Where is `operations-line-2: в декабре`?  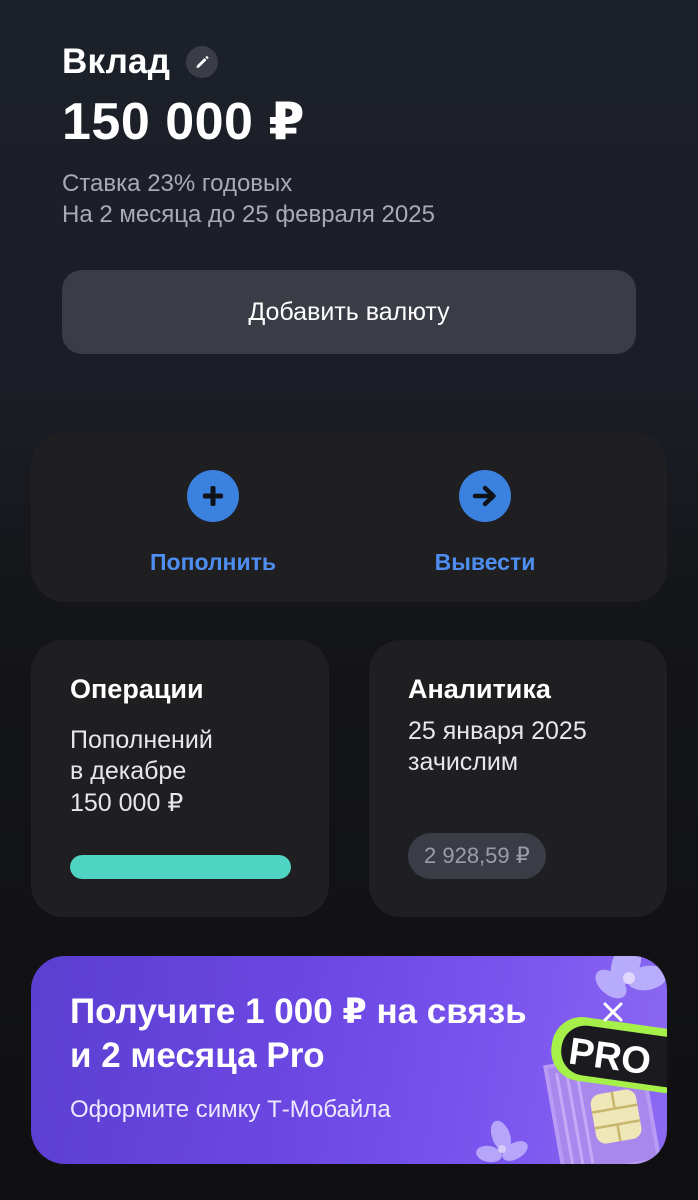 operations-line-2: в декабре is located at coordinates (128, 771).